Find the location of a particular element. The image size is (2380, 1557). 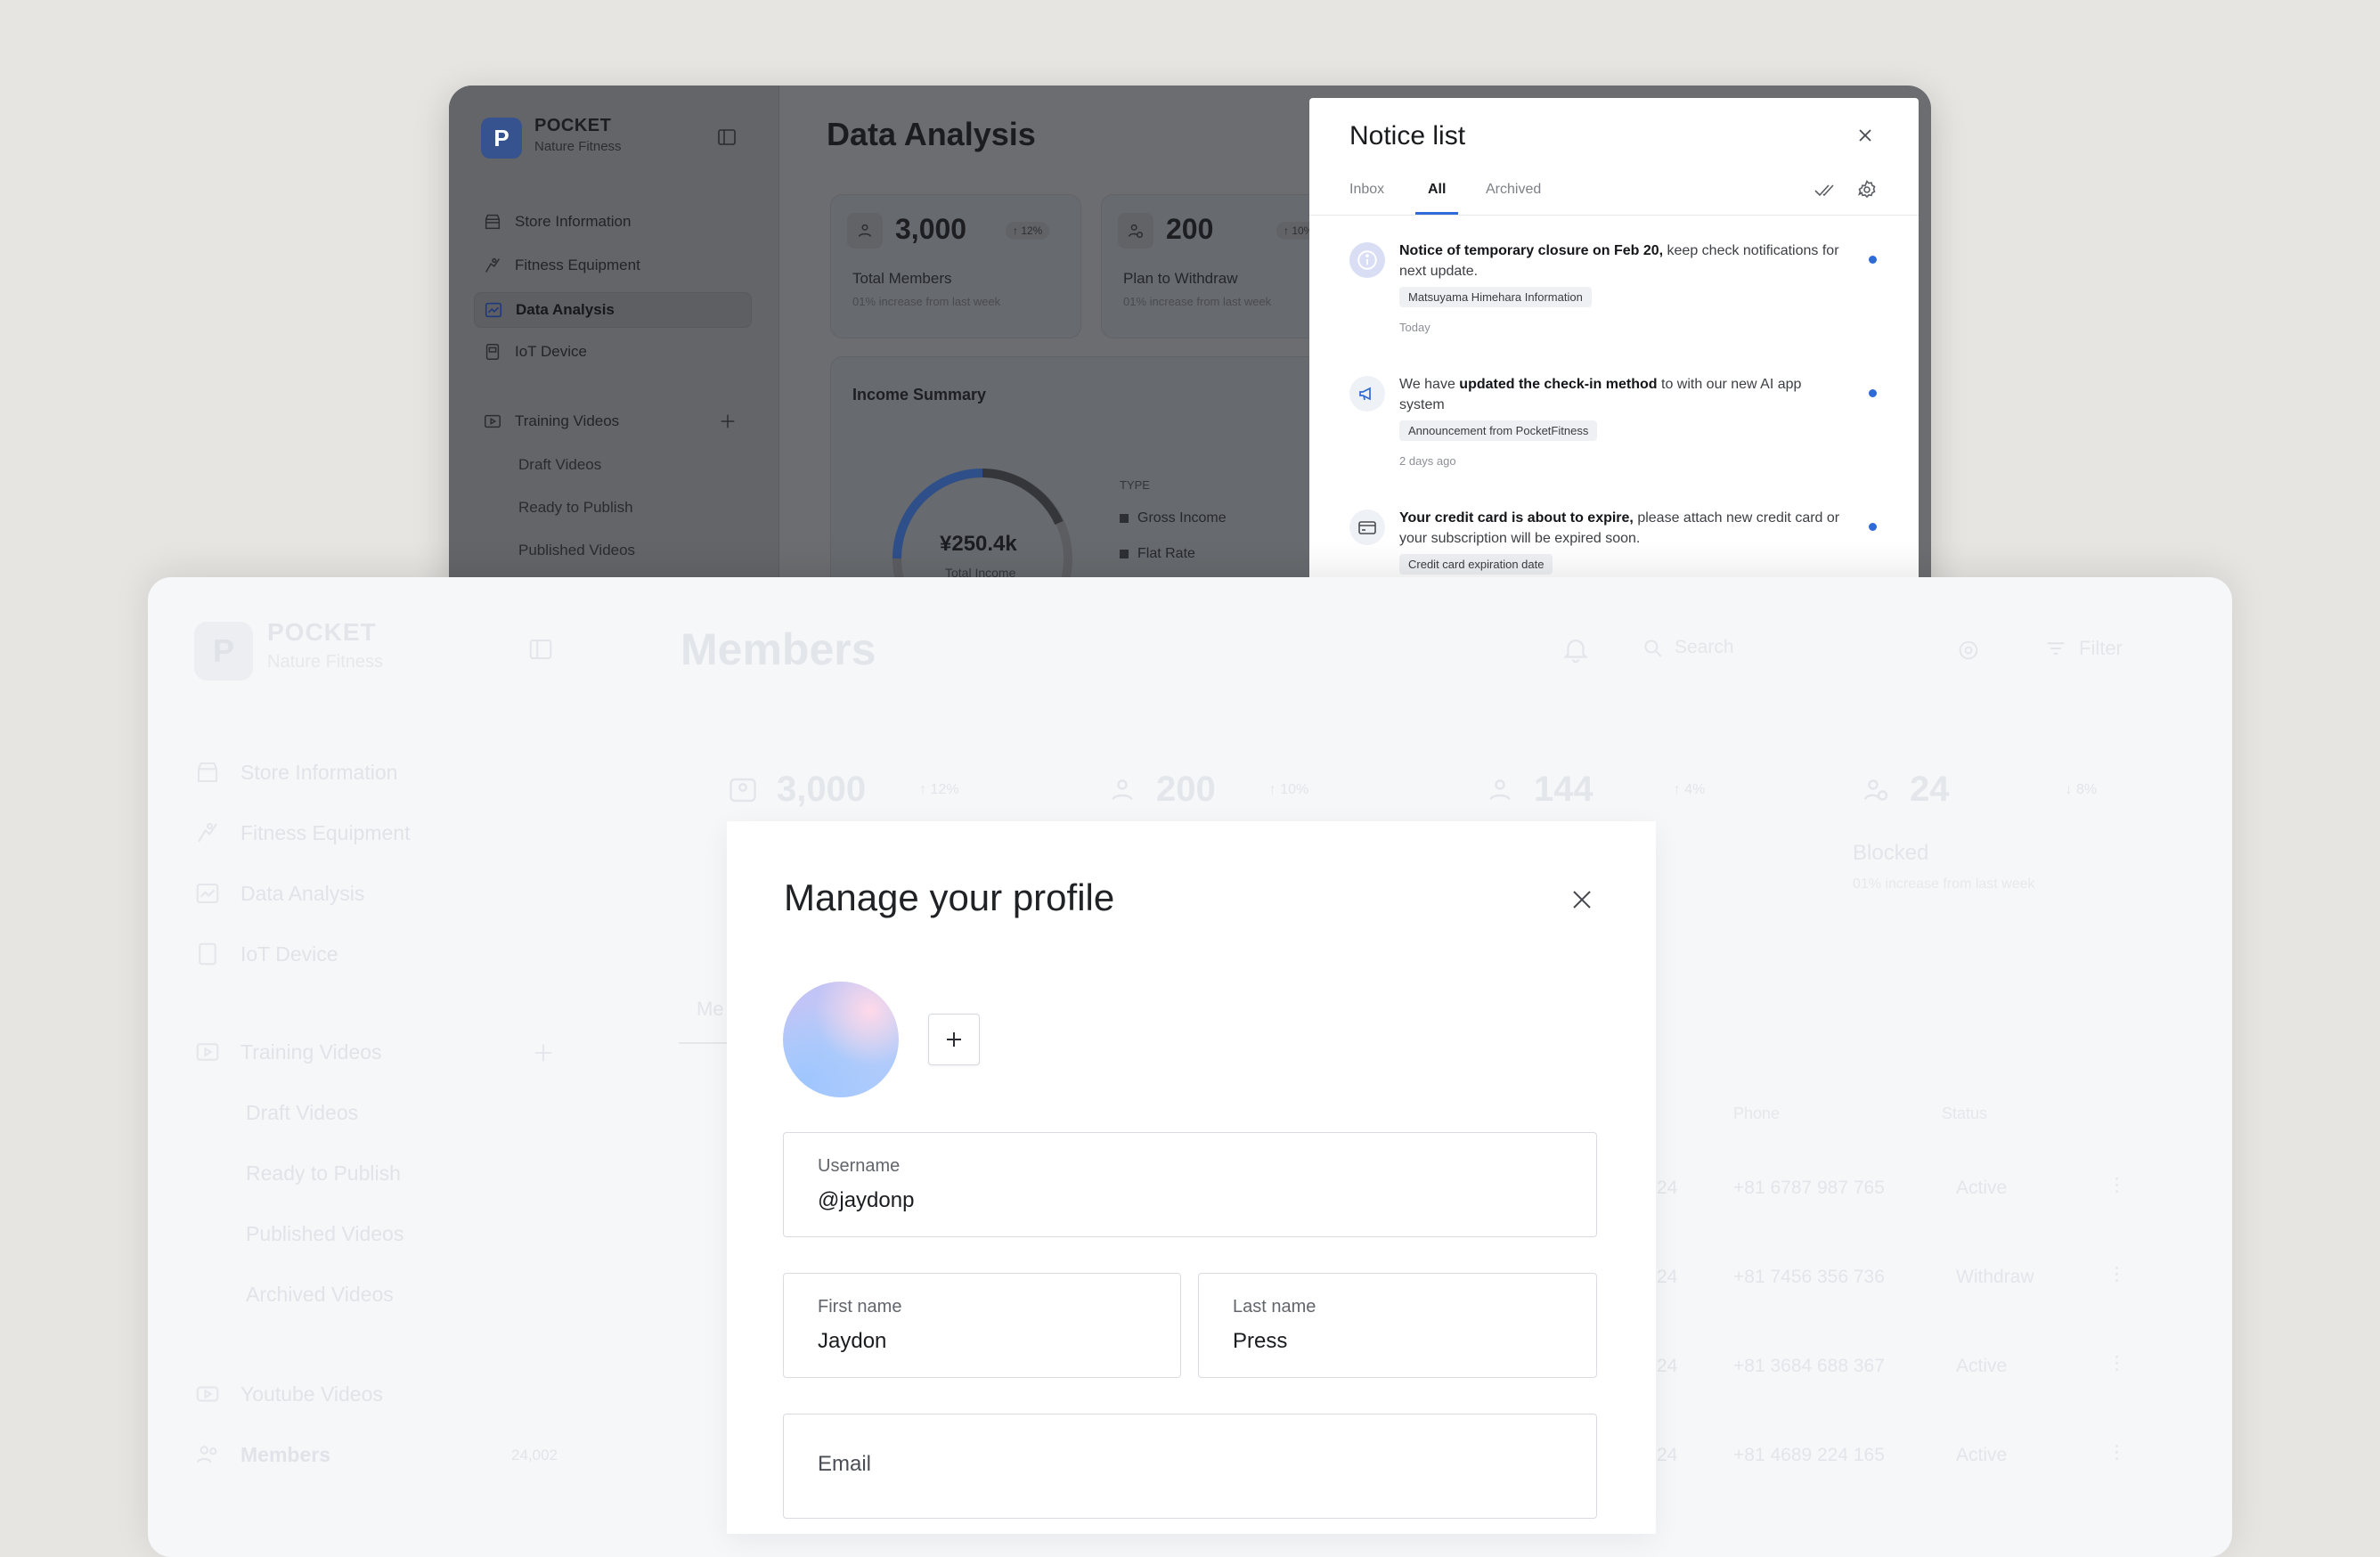

type-header: TYPE is located at coordinates (1135, 485).